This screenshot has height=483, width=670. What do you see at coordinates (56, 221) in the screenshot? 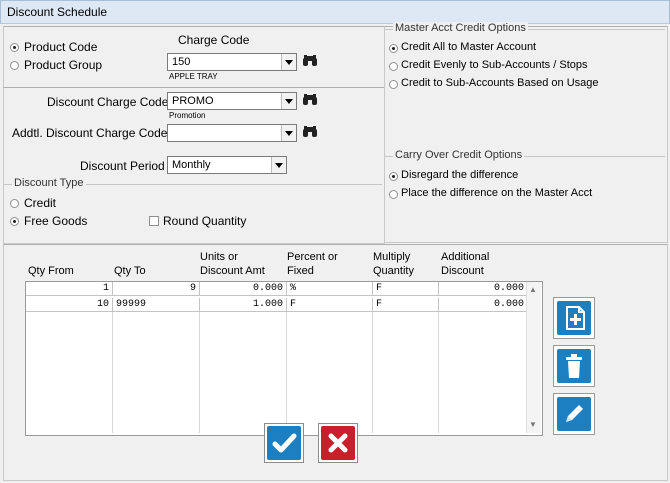
I see `free-goods-label: Free Goods` at bounding box center [56, 221].